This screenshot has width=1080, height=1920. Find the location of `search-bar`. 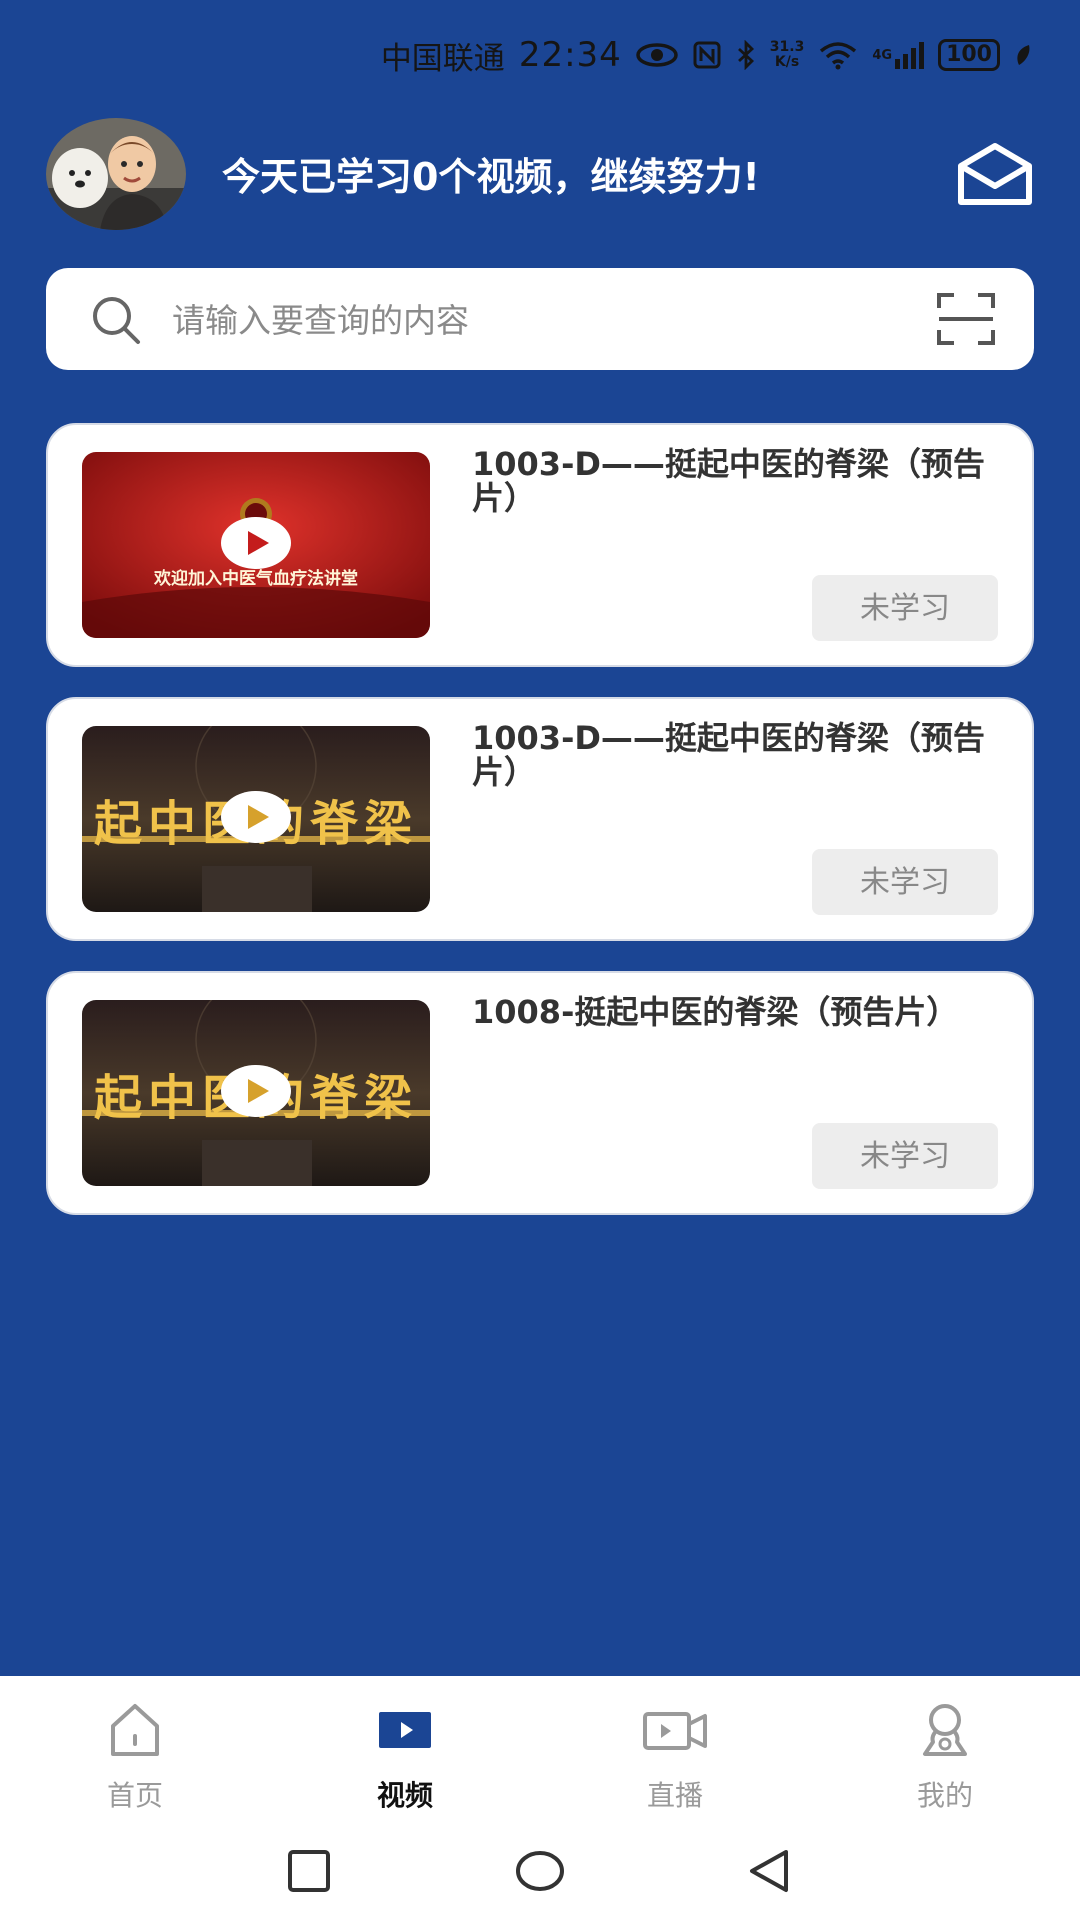

search-bar is located at coordinates (540, 320).